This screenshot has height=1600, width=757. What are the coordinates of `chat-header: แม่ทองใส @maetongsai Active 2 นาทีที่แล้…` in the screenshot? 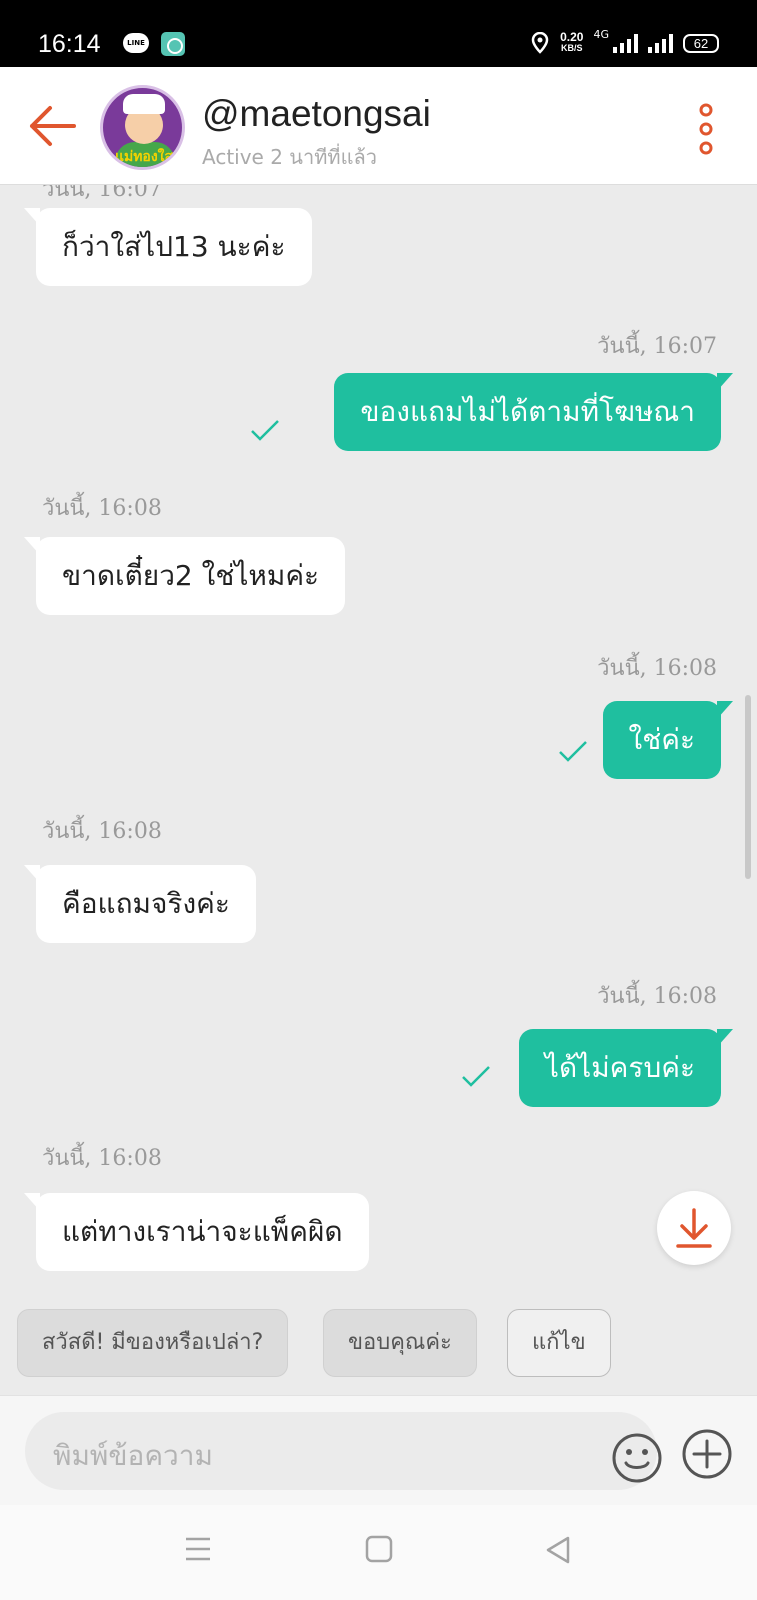 It's located at (378, 126).